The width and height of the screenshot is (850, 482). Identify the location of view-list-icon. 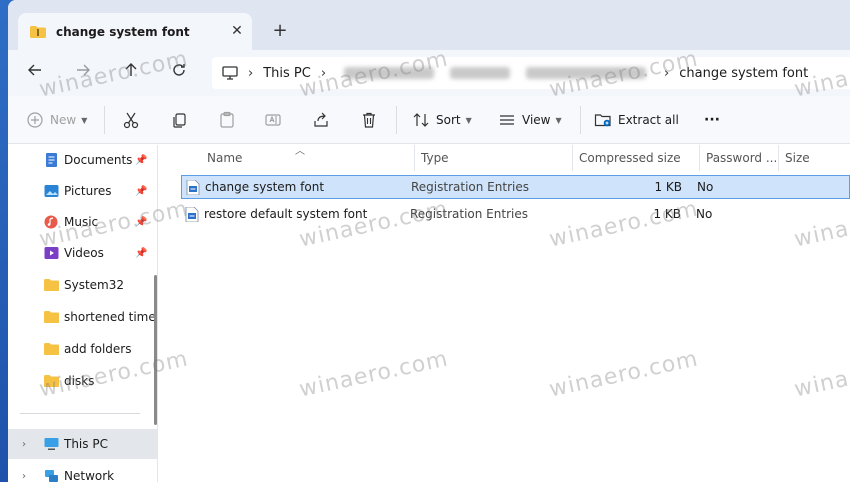
(507, 120).